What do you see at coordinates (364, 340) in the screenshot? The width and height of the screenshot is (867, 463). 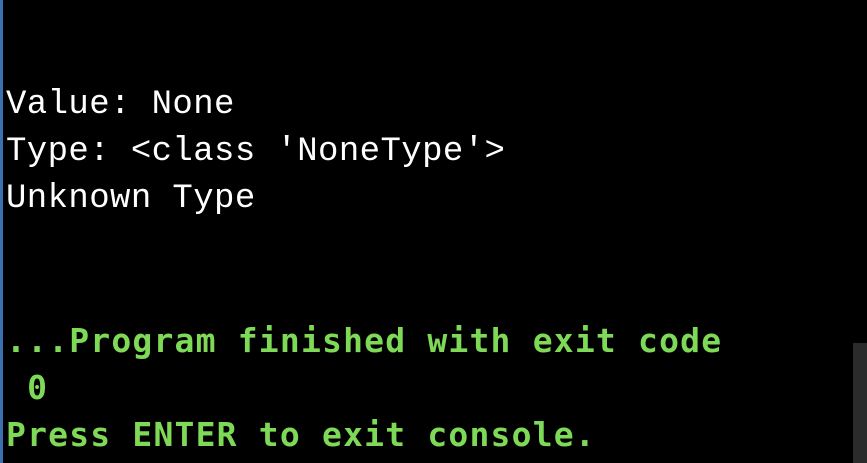 I see `program-finished-message: ...Program finished with exit code` at bounding box center [364, 340].